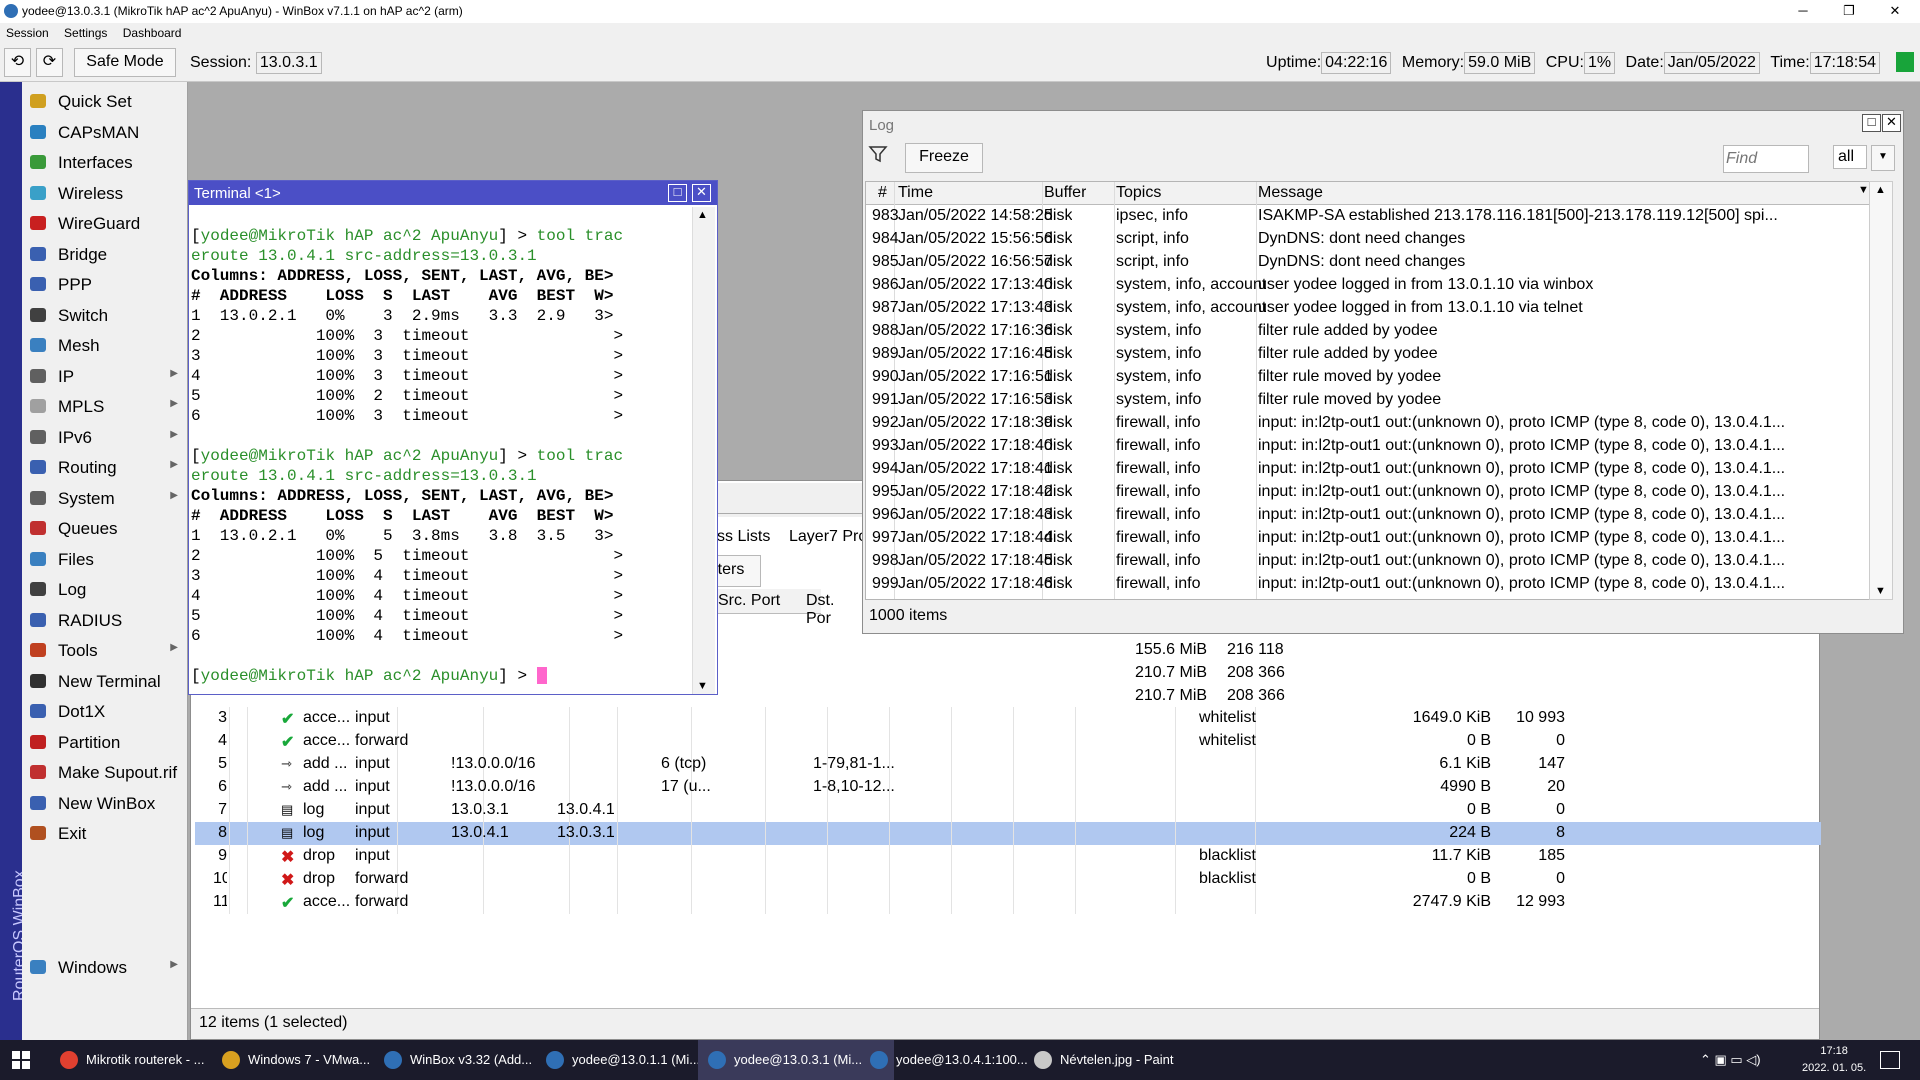  Describe the element at coordinates (1008, 856) in the screenshot. I see `table-row: 9 ✖ drop input blacklist 11.7 KiB 185` at that location.